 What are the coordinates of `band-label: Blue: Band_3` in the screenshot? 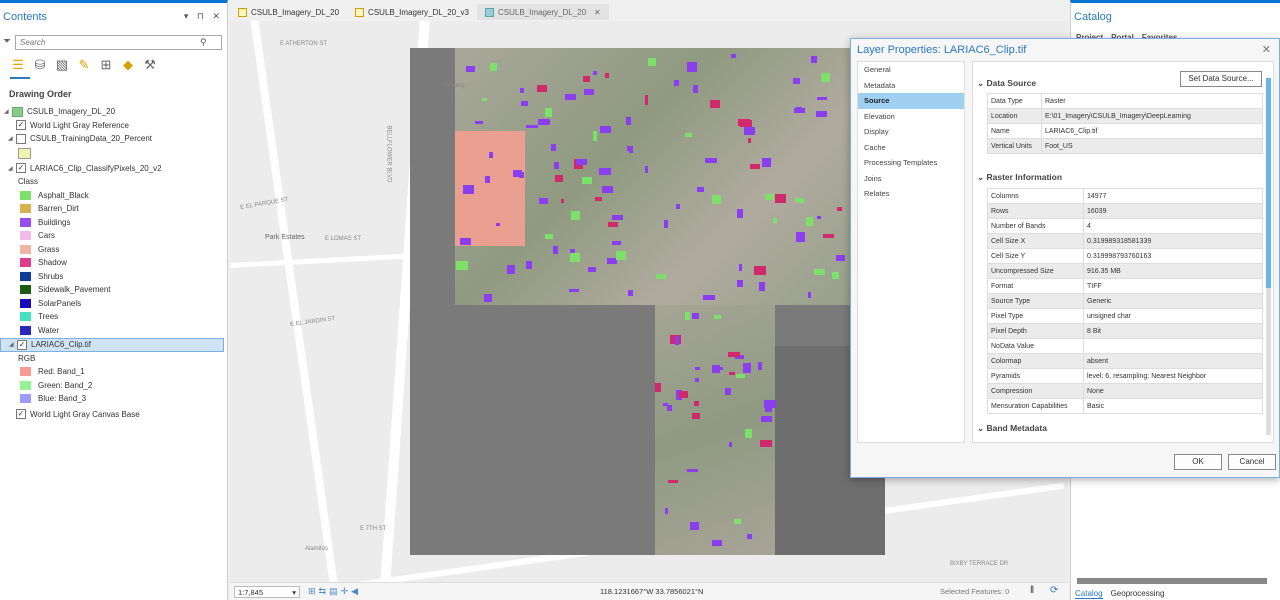 It's located at (62, 399).